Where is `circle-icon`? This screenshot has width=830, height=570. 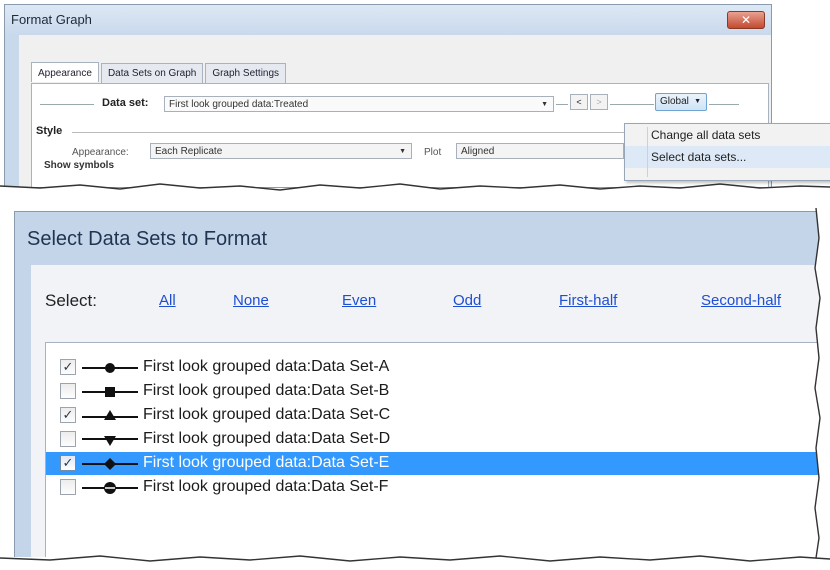 circle-icon is located at coordinates (110, 368).